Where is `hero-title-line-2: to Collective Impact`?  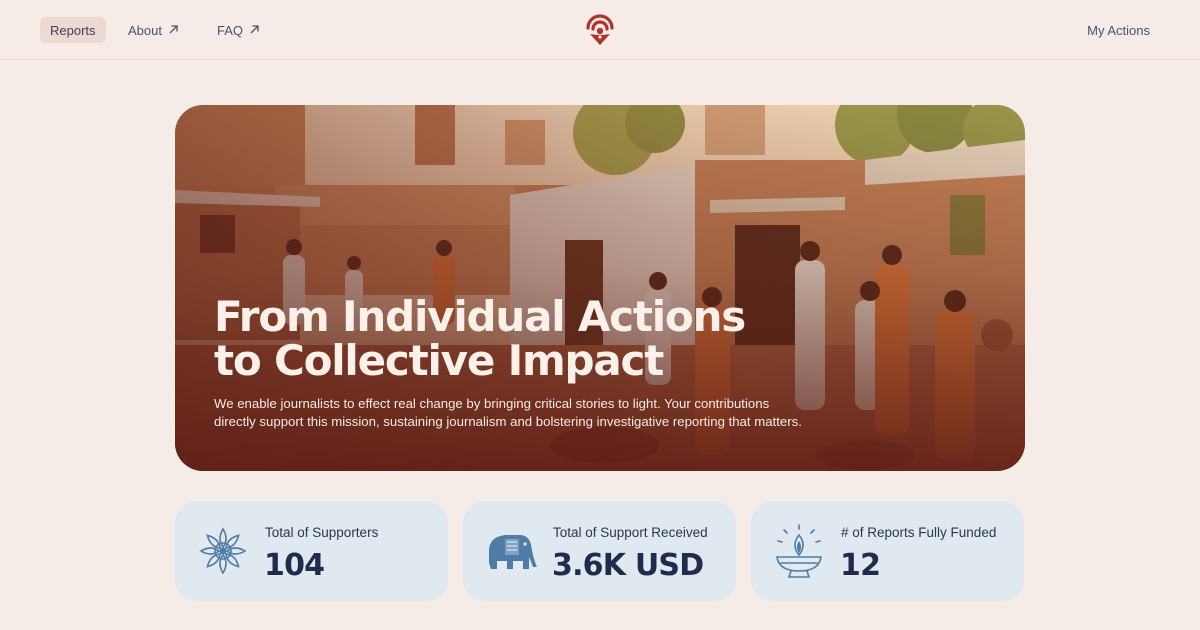
hero-title-line-2: to Collective Impact is located at coordinates (439, 360).